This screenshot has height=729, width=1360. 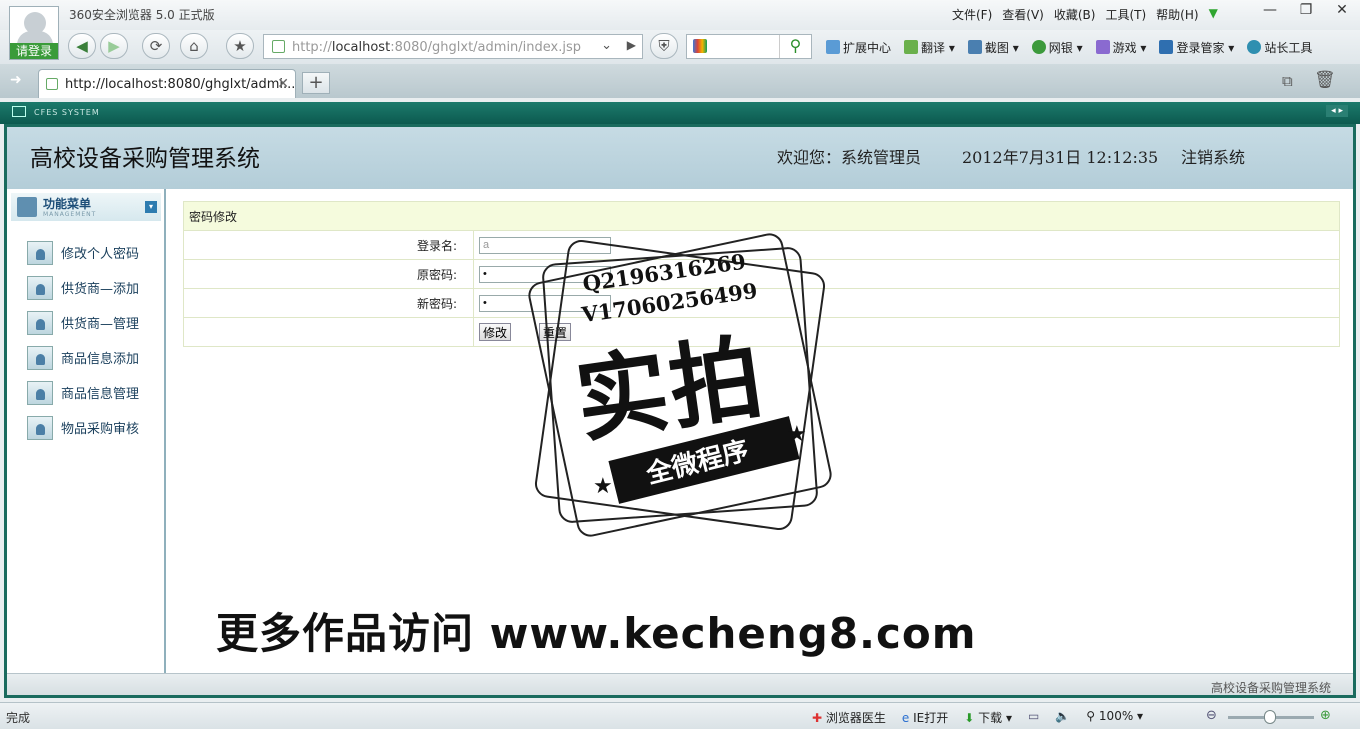 What do you see at coordinates (1023, 14) in the screenshot?
I see `menu-view: 查看(V)` at bounding box center [1023, 14].